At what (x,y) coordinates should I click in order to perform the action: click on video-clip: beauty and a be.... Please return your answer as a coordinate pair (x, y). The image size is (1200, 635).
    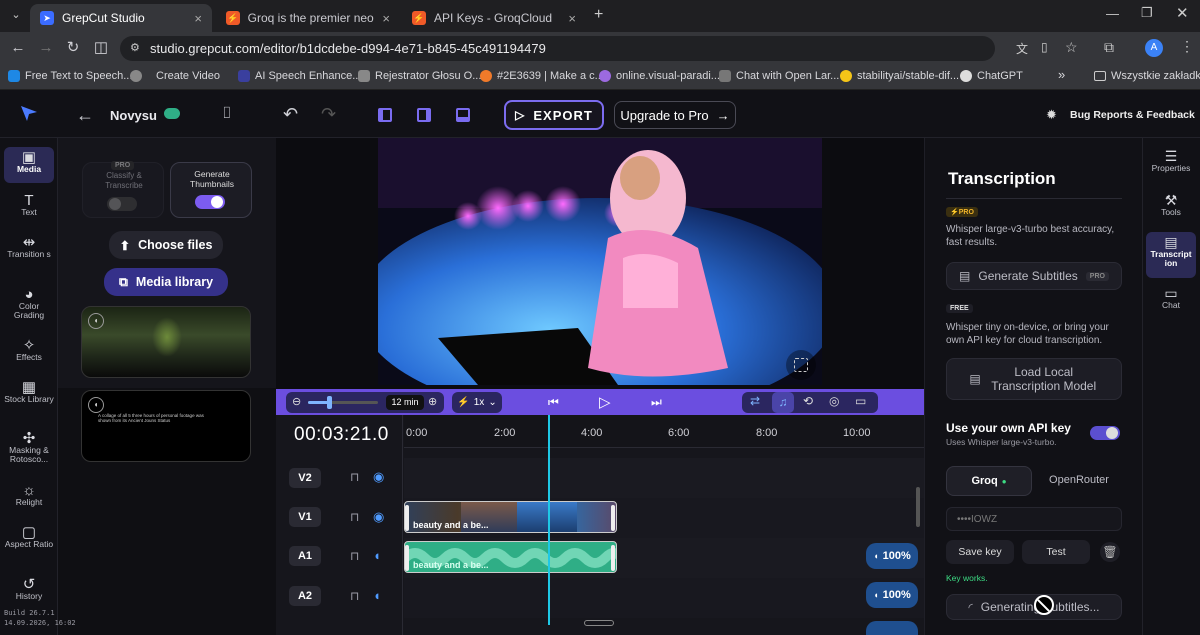
    Looking at the image, I should click on (510, 517).